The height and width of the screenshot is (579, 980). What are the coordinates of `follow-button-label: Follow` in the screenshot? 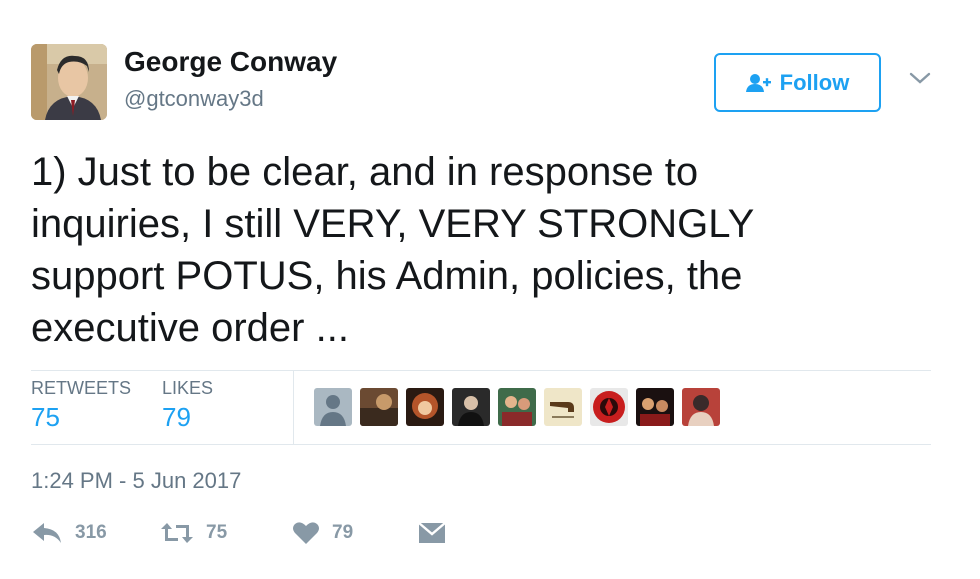 It's located at (814, 82).